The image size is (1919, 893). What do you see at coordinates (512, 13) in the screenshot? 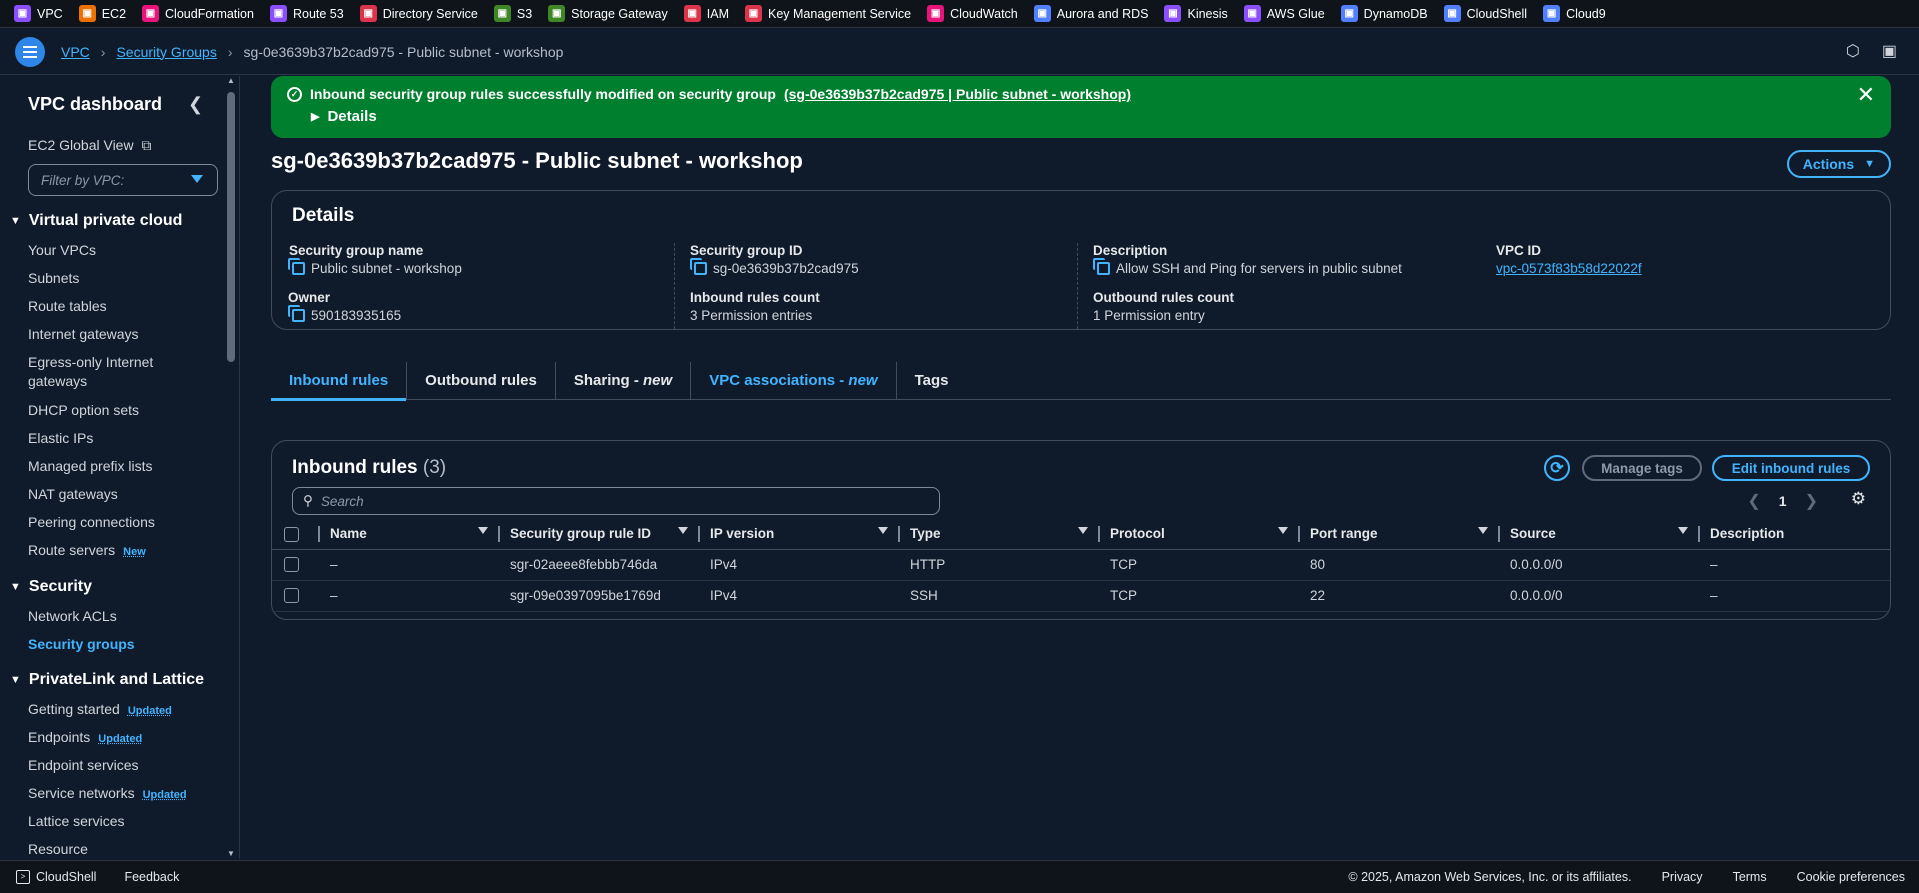
I see `favorite-s3: ▣ S3` at bounding box center [512, 13].